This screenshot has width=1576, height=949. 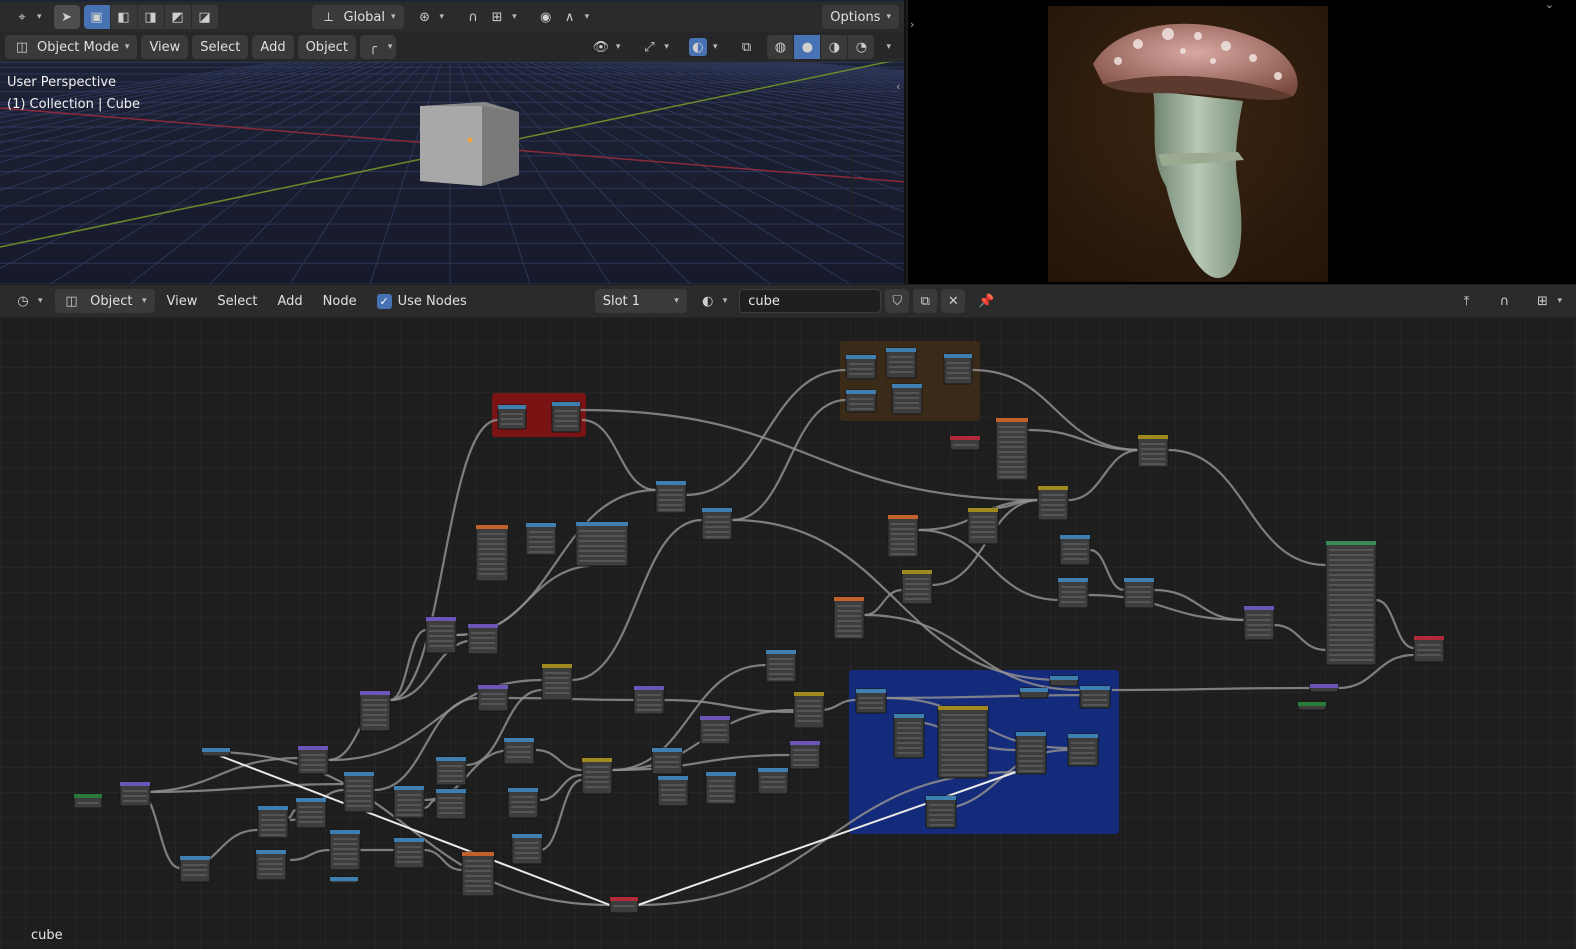 I want to click on shading-material-button: ◑, so click(x=834, y=47).